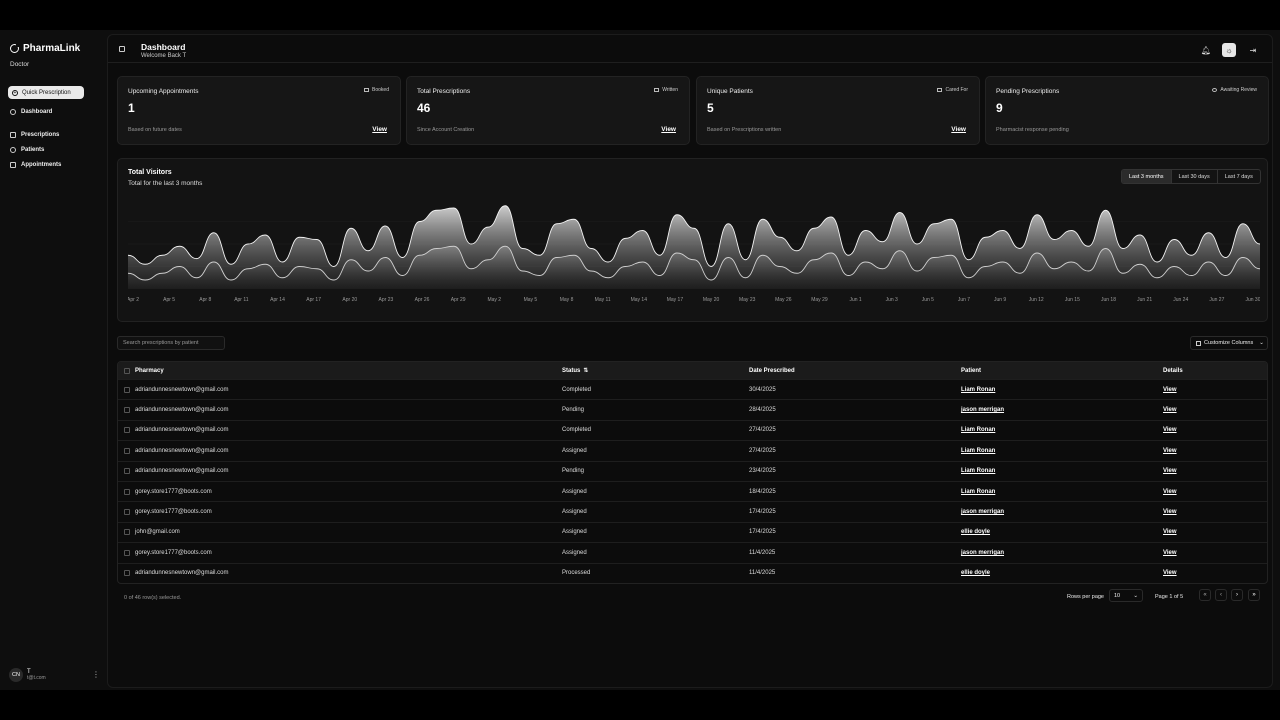  Describe the element at coordinates (762, 450) in the screenshot. I see `cell-date: 27/4/2025` at that location.